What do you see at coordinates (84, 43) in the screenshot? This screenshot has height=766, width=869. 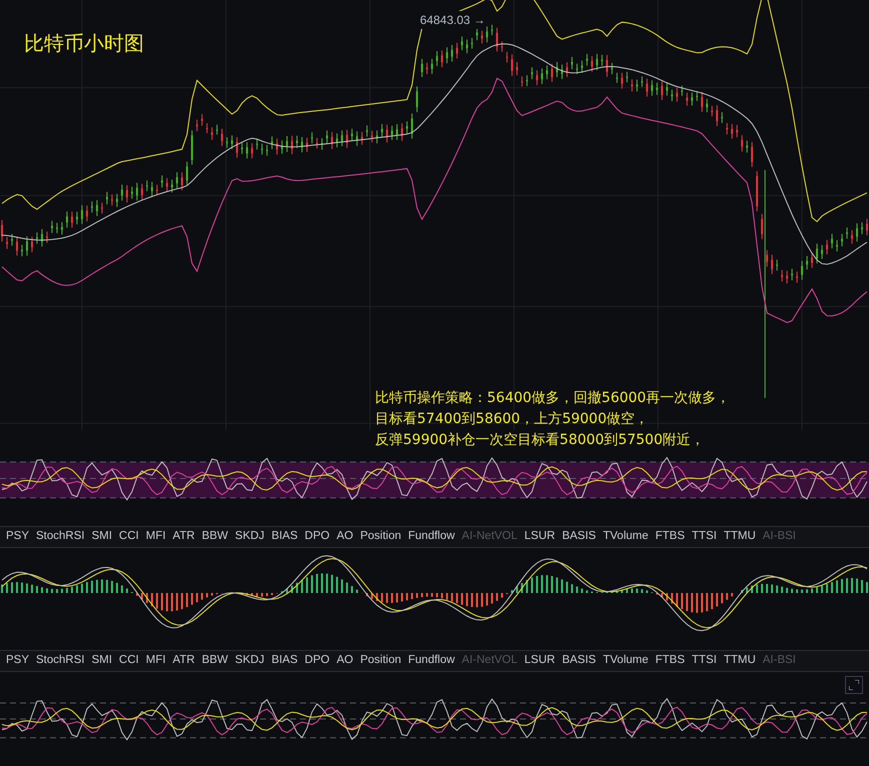 I see `chart-title: 比特币小时图` at bounding box center [84, 43].